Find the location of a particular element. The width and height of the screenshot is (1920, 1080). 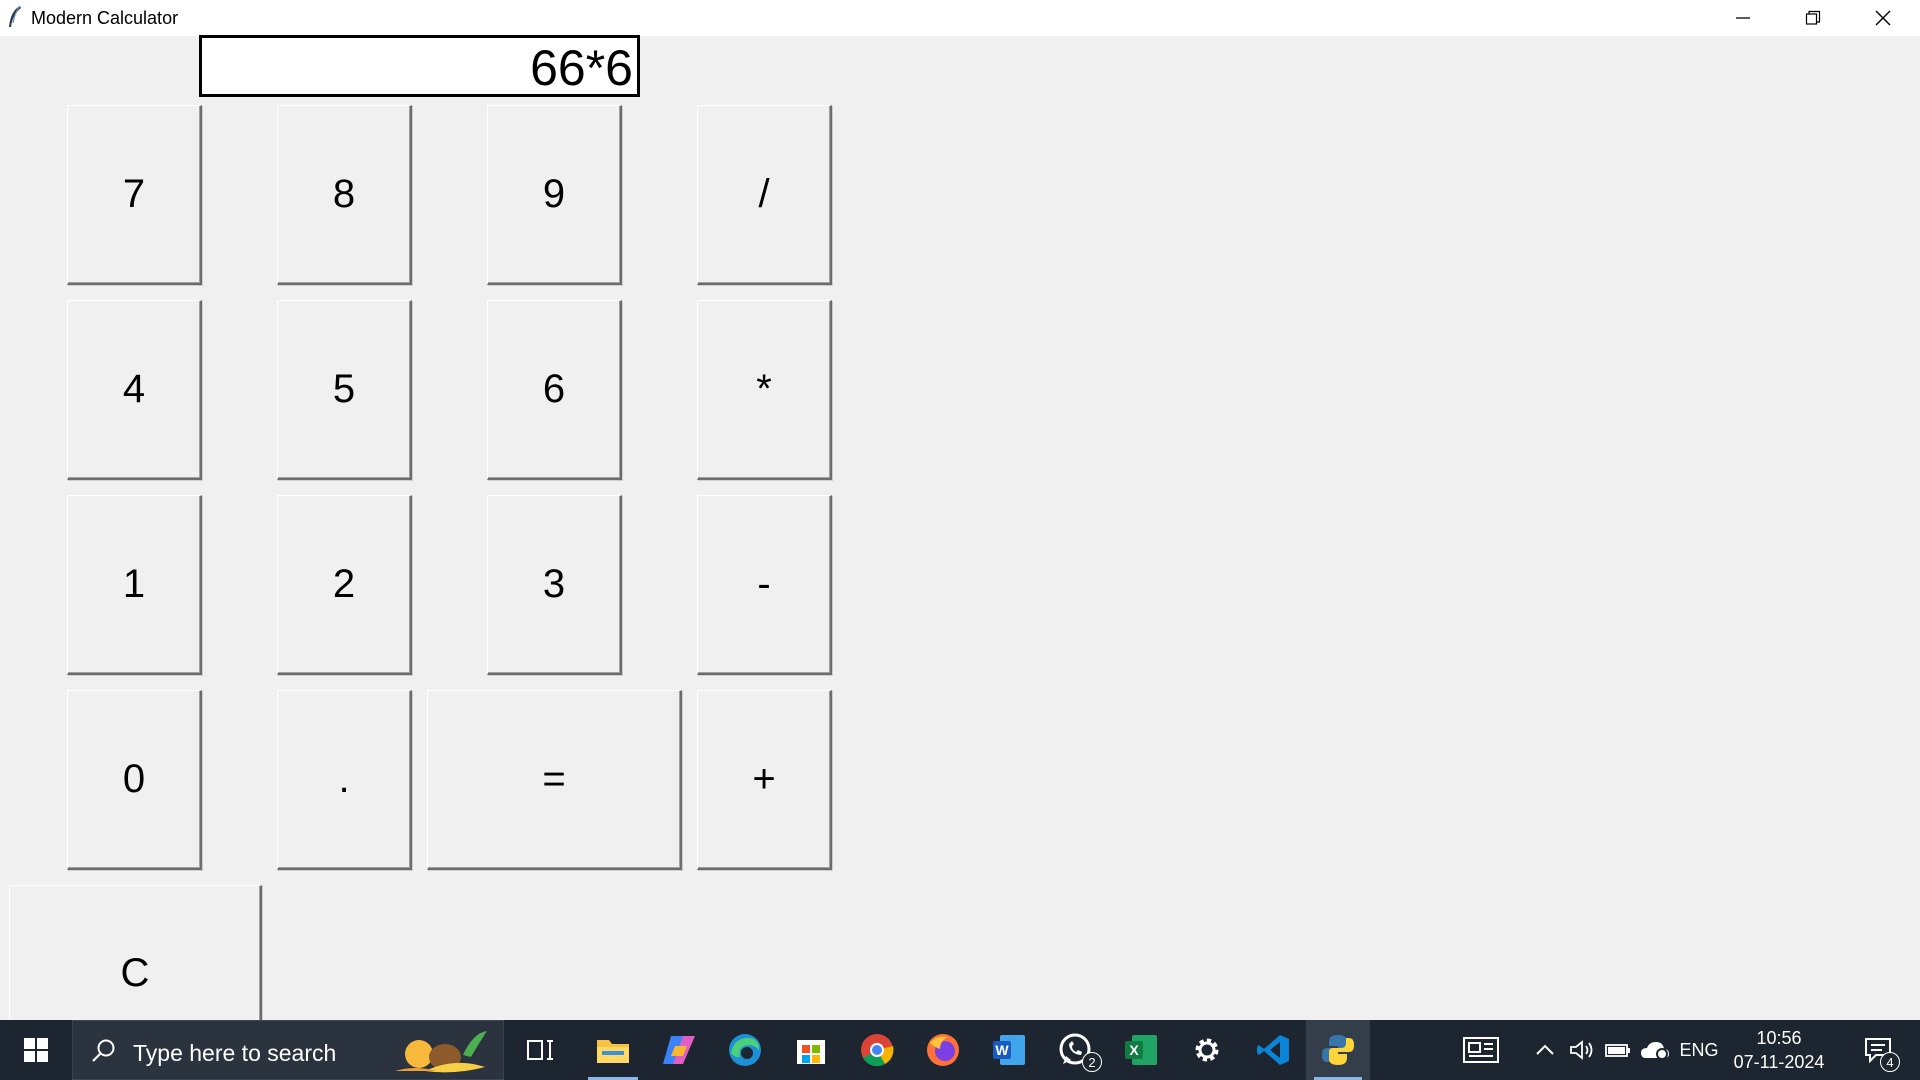

display-expression: 66*6 is located at coordinates (581, 68).